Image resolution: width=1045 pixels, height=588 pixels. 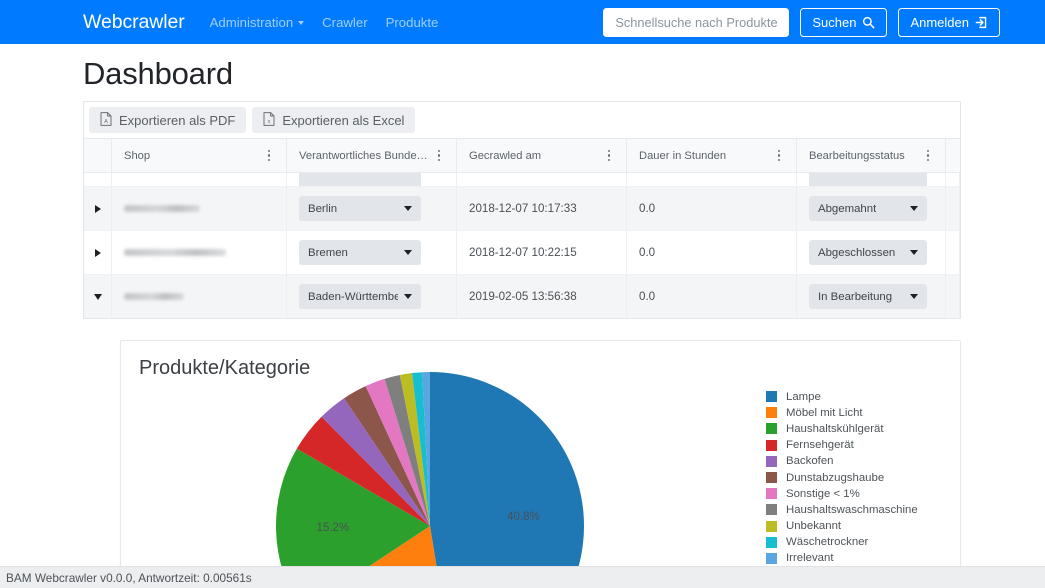 What do you see at coordinates (981, 22) in the screenshot?
I see `sign-in-icon` at bounding box center [981, 22].